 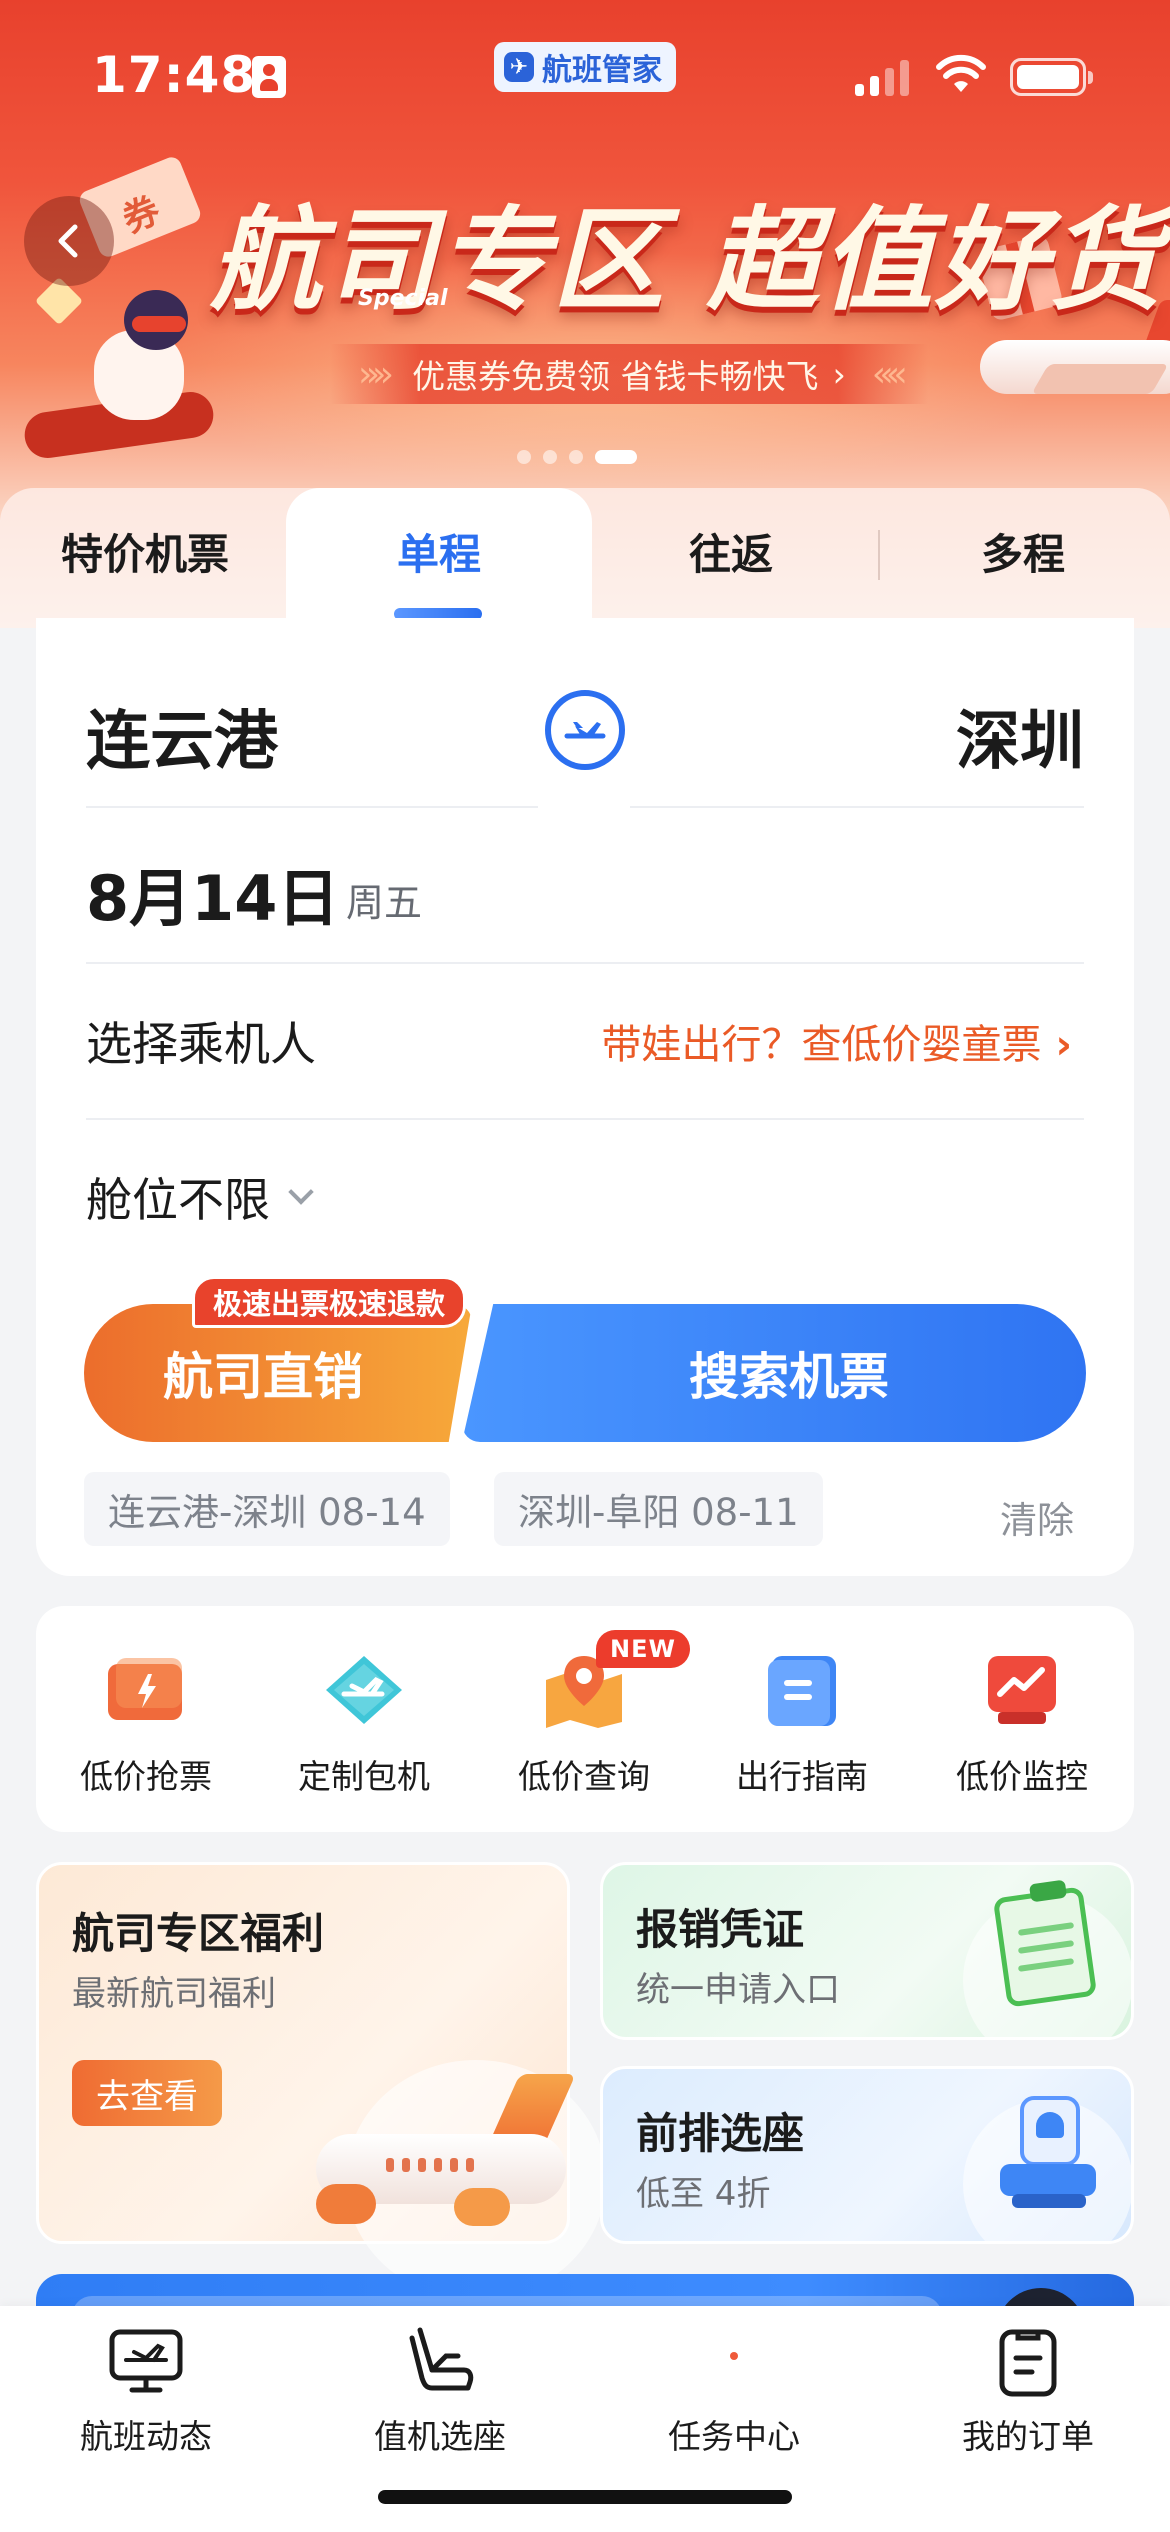 What do you see at coordinates (602, 70) in the screenshot?
I see `app-source-label: 航班管家` at bounding box center [602, 70].